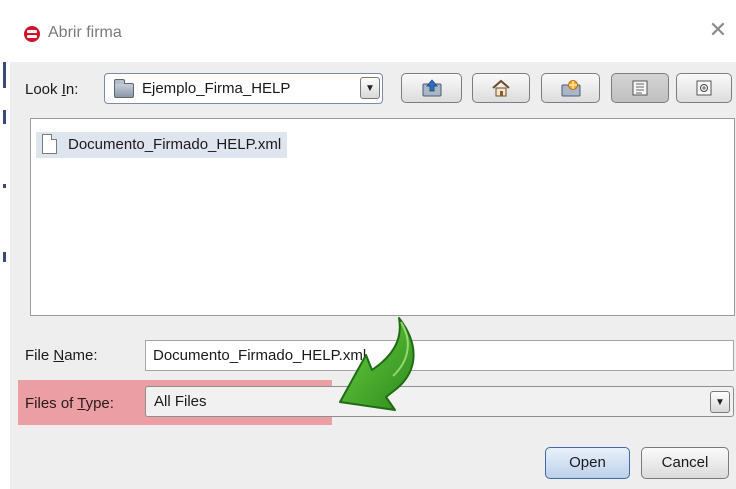 The image size is (736, 489). What do you see at coordinates (175, 144) in the screenshot?
I see `file-item-name: Documento_Firmado_HELP.xml` at bounding box center [175, 144].